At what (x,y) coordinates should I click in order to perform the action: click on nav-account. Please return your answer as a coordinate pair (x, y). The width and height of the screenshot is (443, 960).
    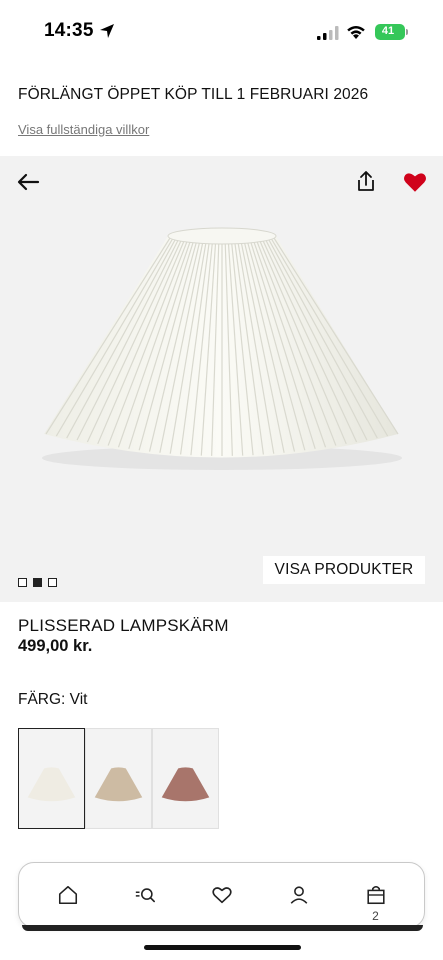
    Looking at the image, I should click on (299, 895).